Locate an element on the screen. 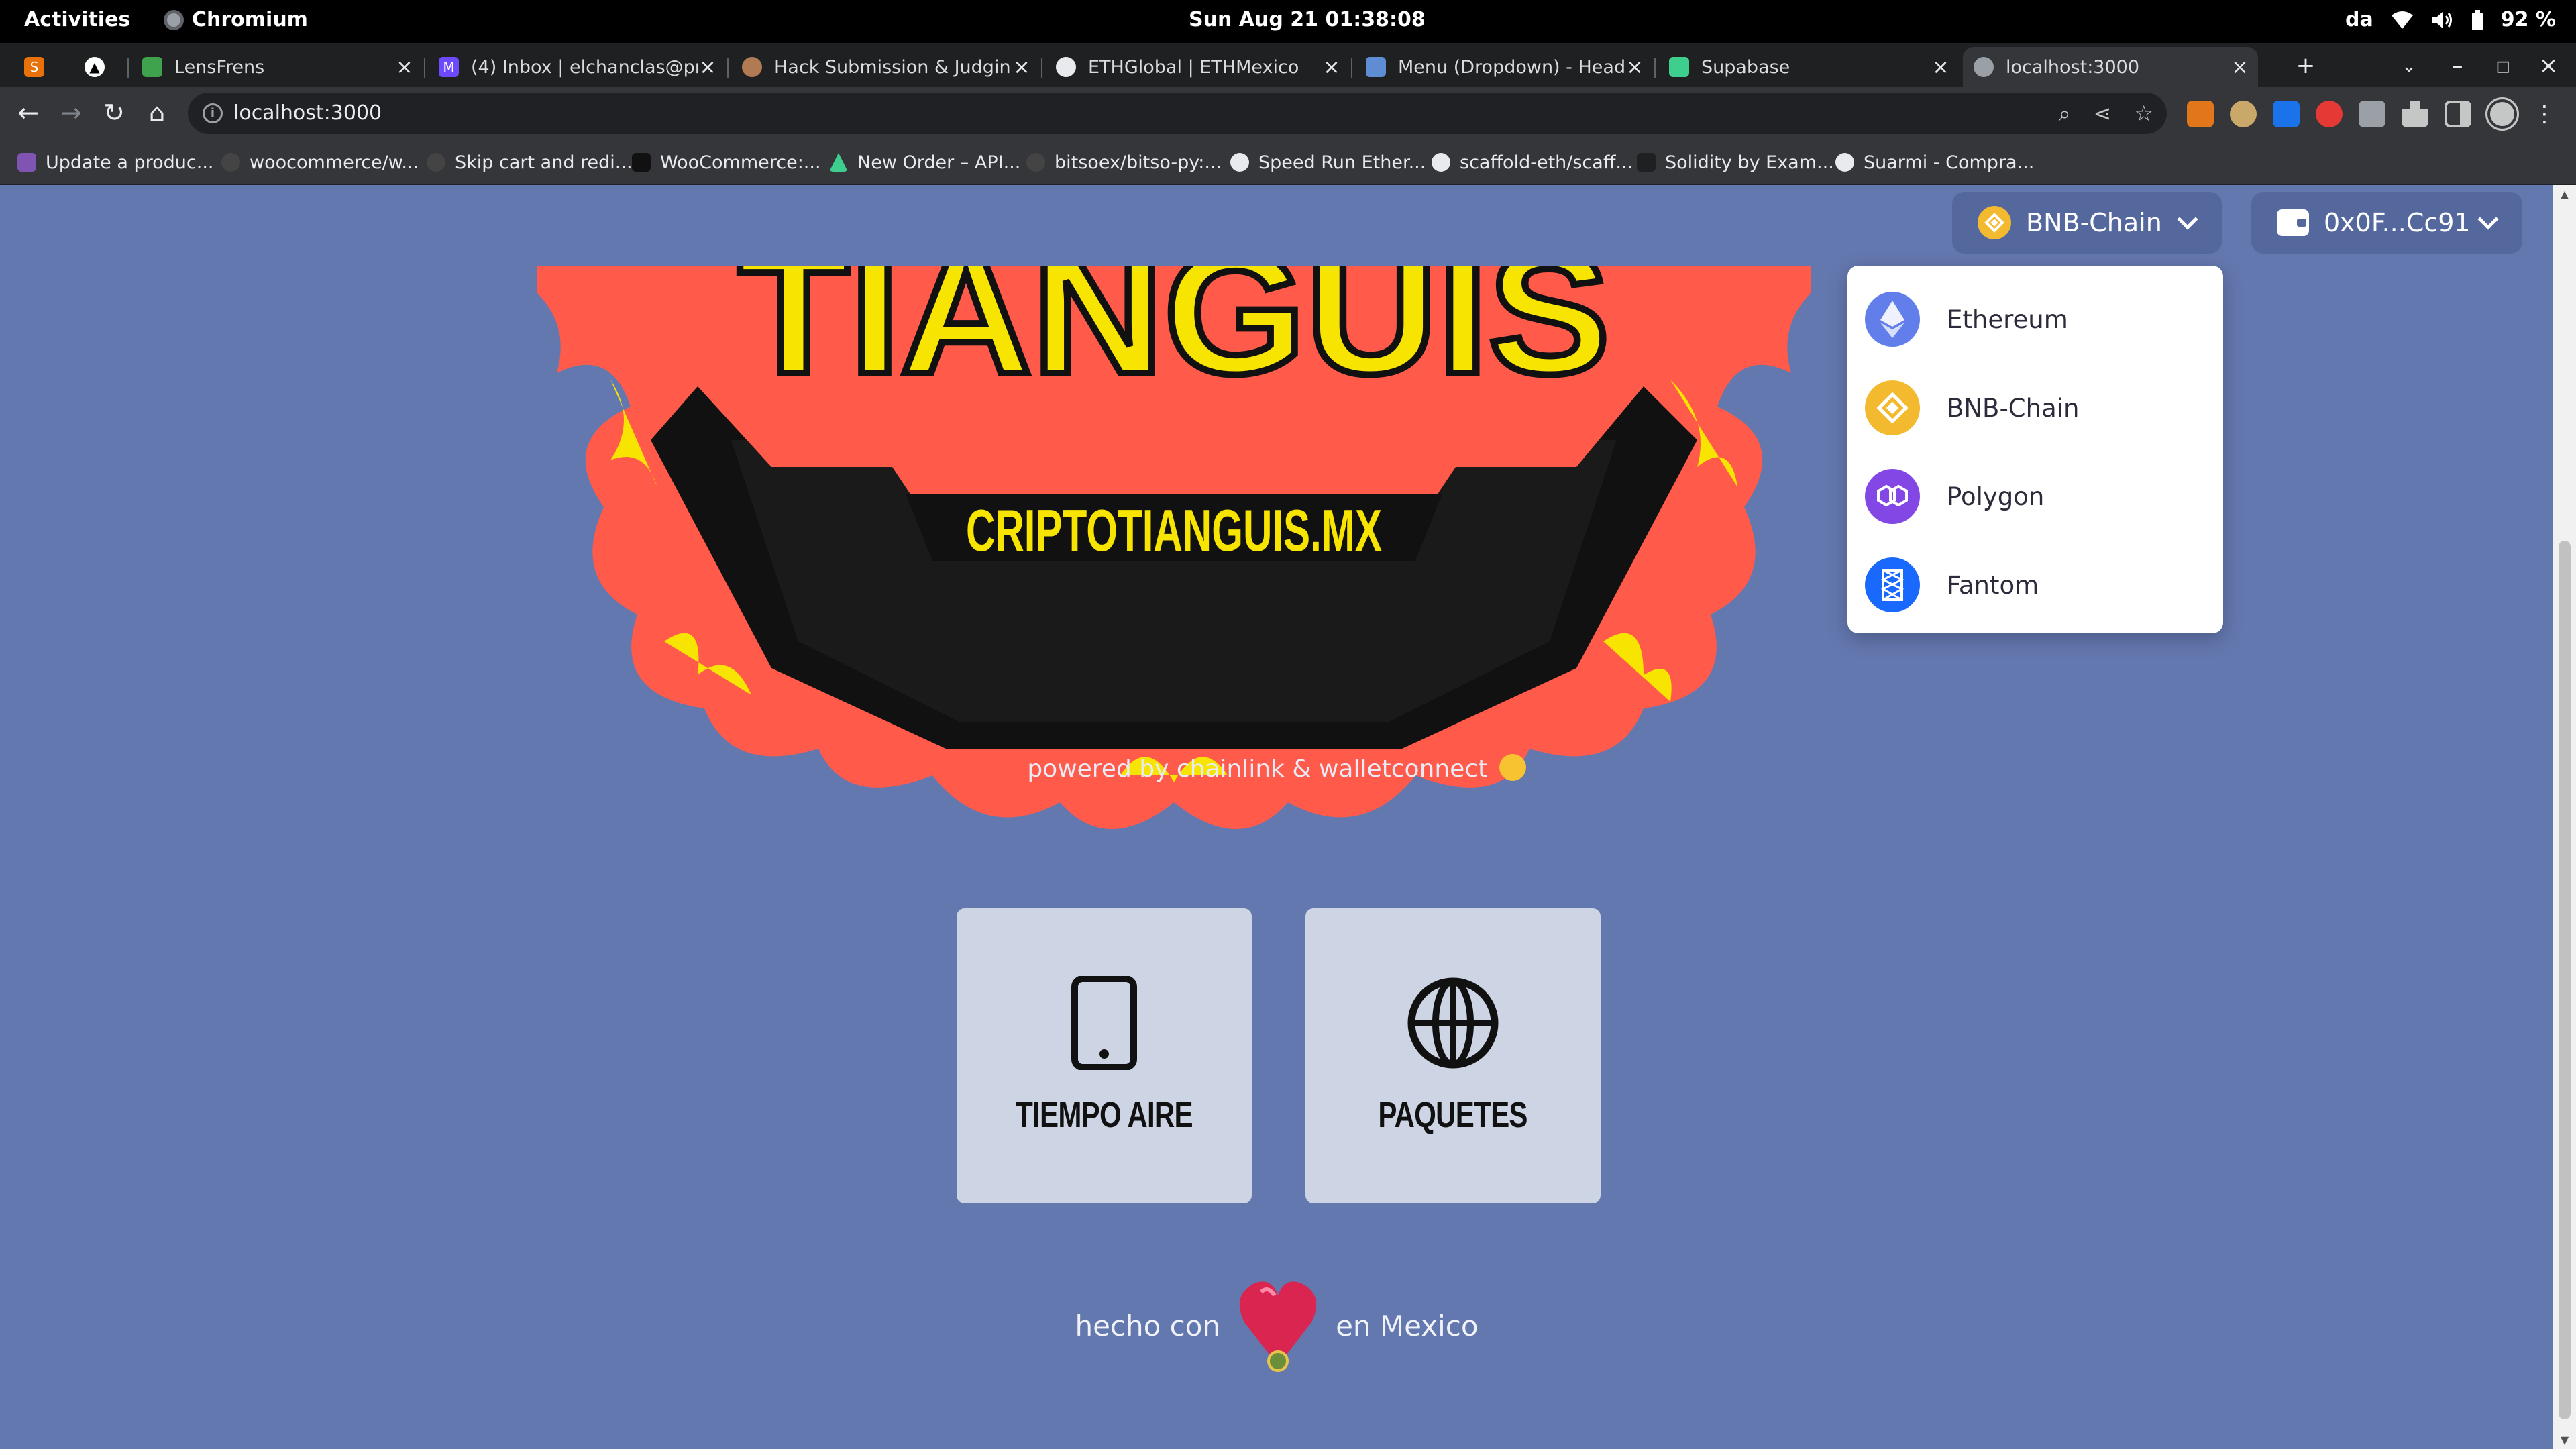  headless-ui-icon is located at coordinates (1376, 67).